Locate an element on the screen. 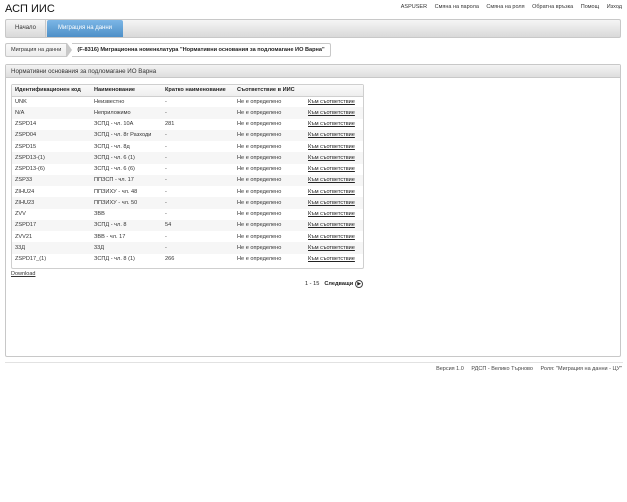 The image size is (627, 502). cell-name: ППЗСП - чл. 17 is located at coordinates (126, 180).